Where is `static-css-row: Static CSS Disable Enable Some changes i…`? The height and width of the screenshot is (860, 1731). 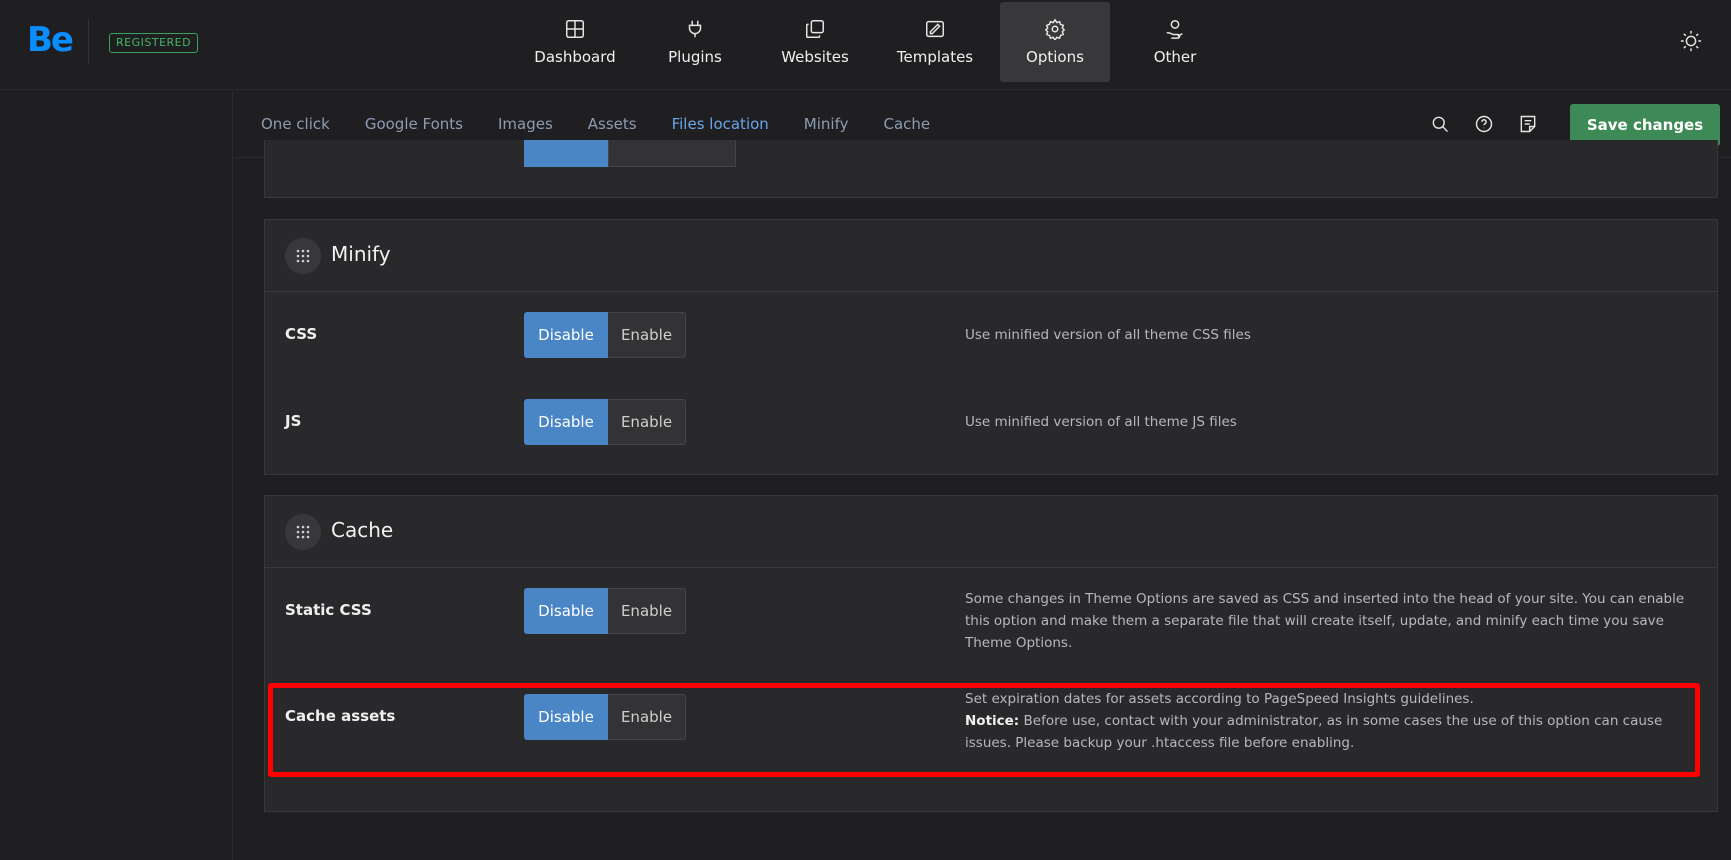 static-css-row: Static CSS Disable Enable Some changes i… is located at coordinates (991, 623).